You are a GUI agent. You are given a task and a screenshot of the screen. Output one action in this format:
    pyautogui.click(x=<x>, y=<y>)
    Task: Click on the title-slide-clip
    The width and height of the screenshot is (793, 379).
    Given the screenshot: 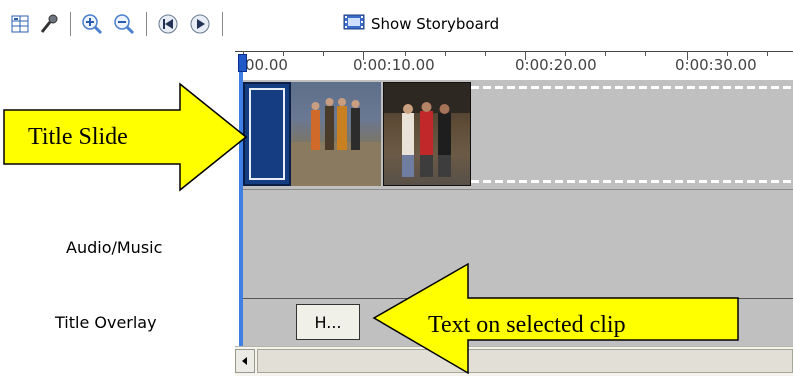 What is the action you would take?
    pyautogui.click(x=267, y=134)
    